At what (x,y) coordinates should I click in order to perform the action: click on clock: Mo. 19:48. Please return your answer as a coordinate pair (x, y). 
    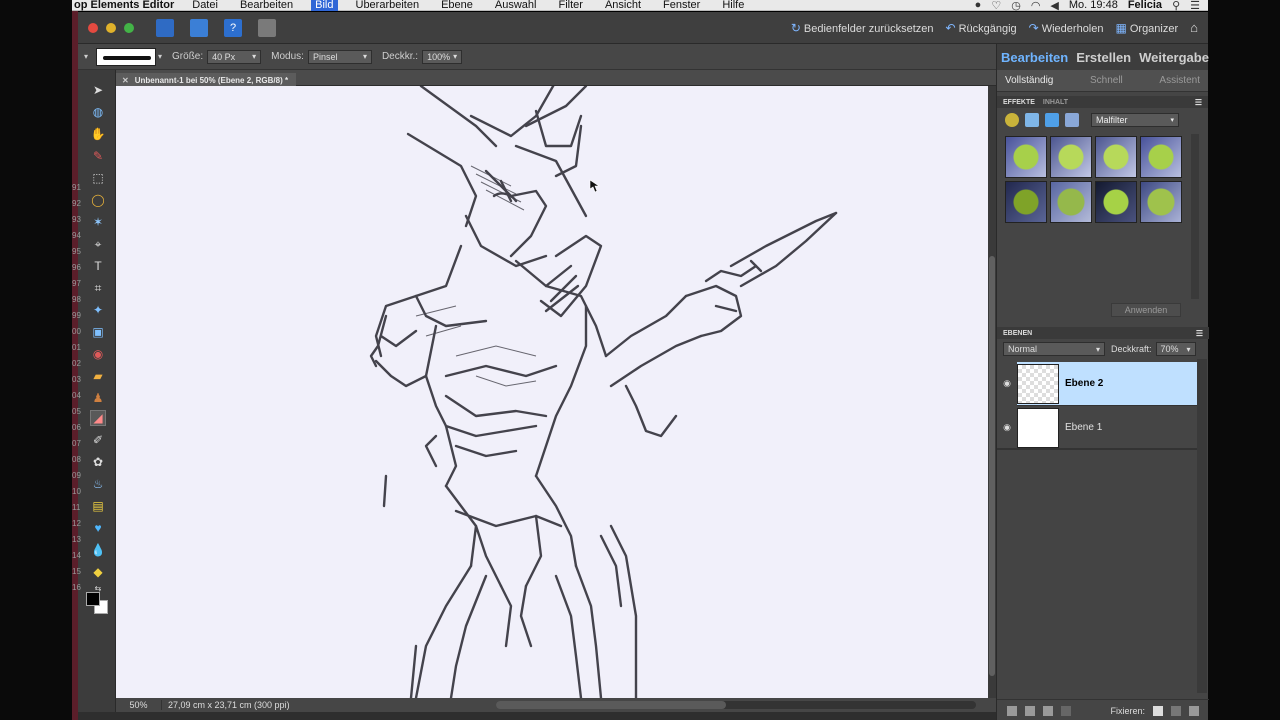
    Looking at the image, I should click on (1093, 5).